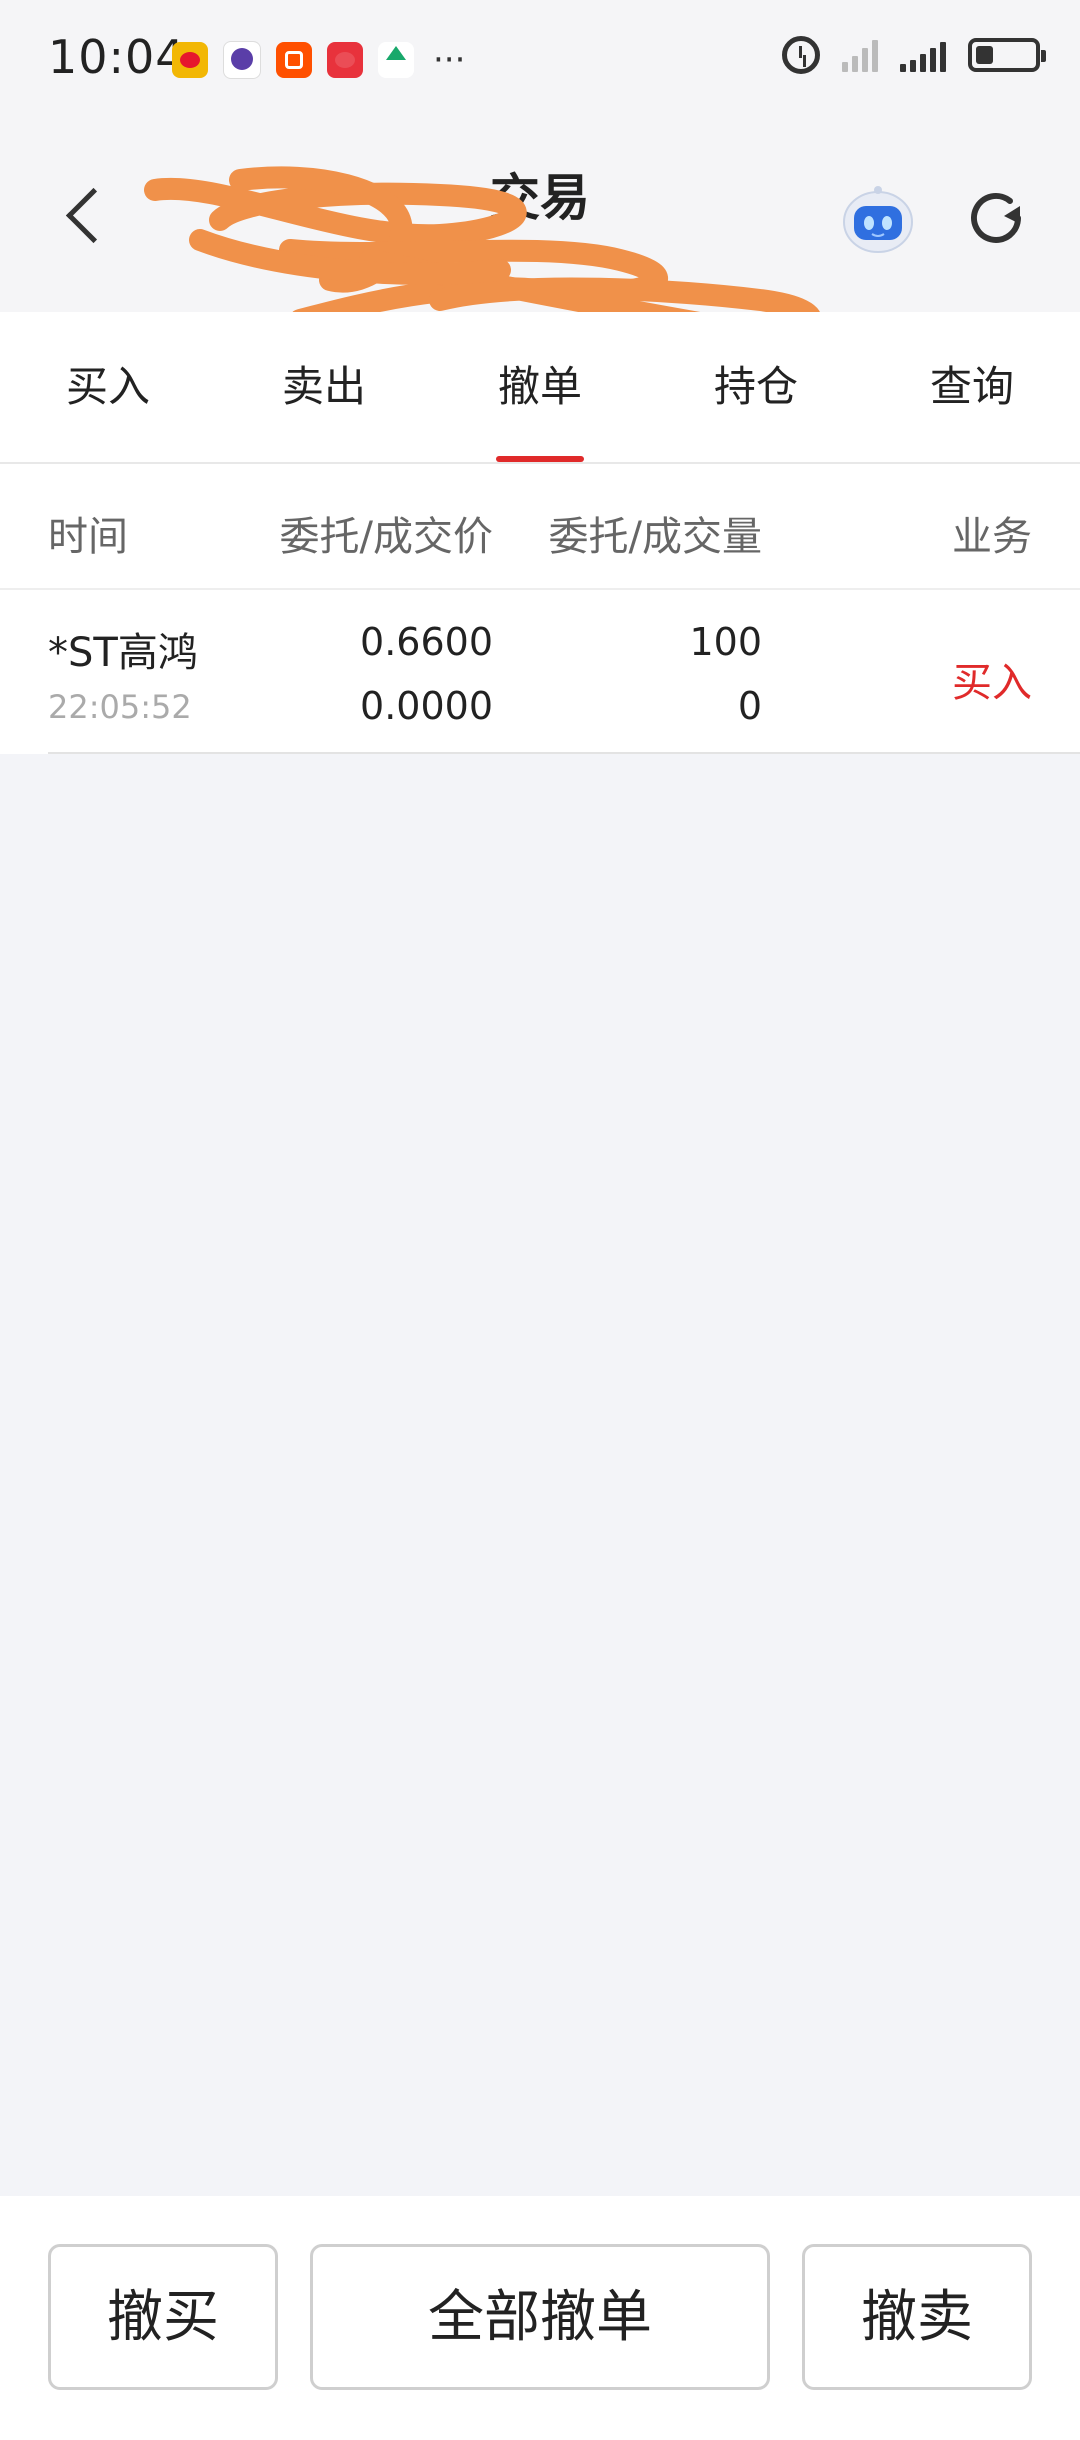  Describe the element at coordinates (860, 55) in the screenshot. I see `signal-1-icon` at that location.